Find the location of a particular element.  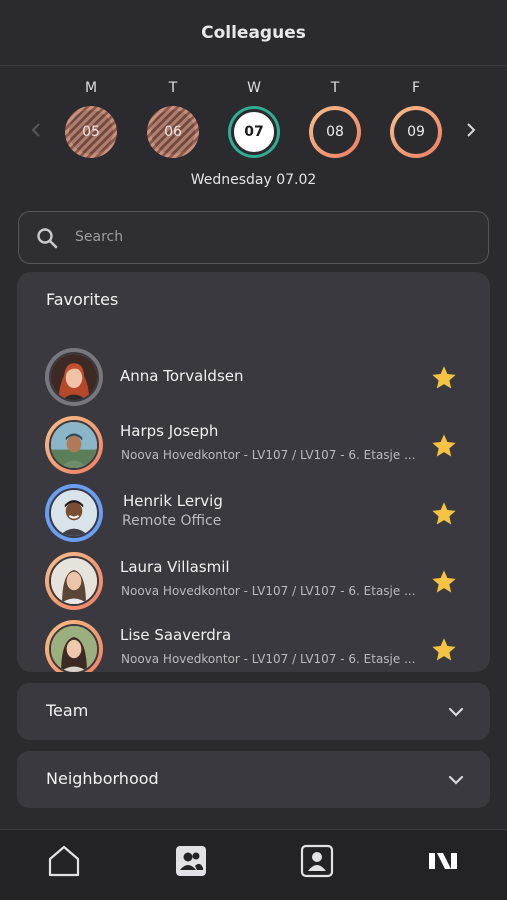

day-number: 07 is located at coordinates (254, 132).